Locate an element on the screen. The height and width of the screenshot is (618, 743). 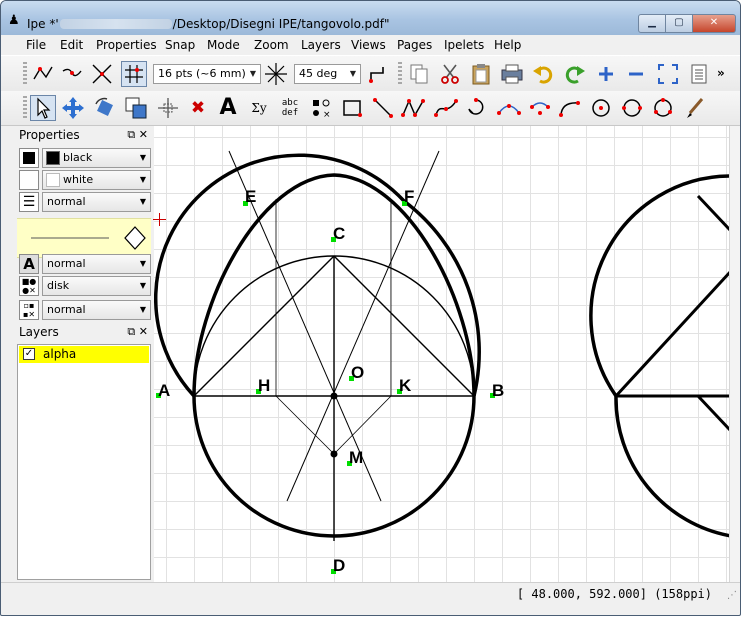
layer-item-alpha: ✓ alpha is located at coordinates (84, 354).